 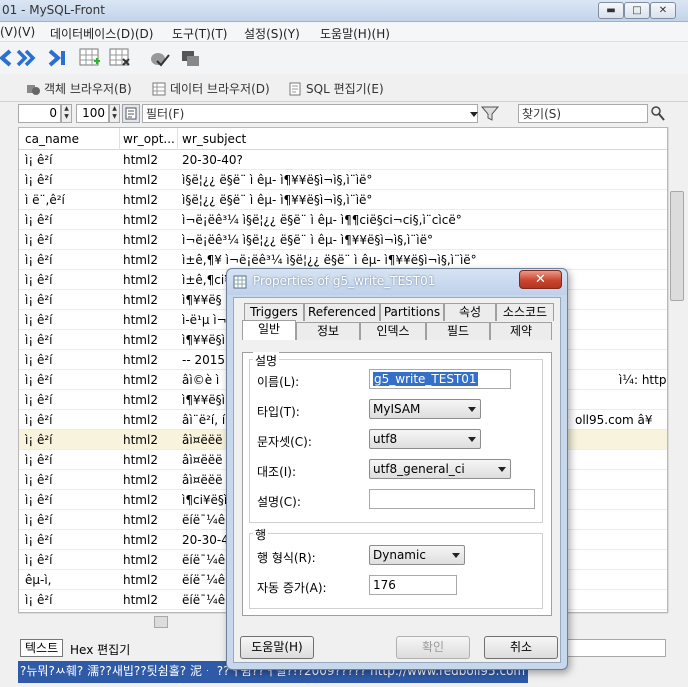 I want to click on collation-select: utf8_general_ci, so click(x=440, y=469).